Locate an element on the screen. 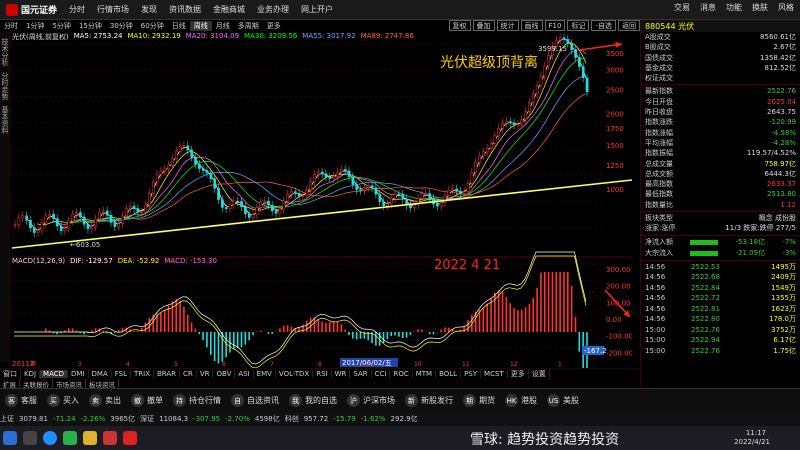  indicator-6: TRIX is located at coordinates (142, 374).